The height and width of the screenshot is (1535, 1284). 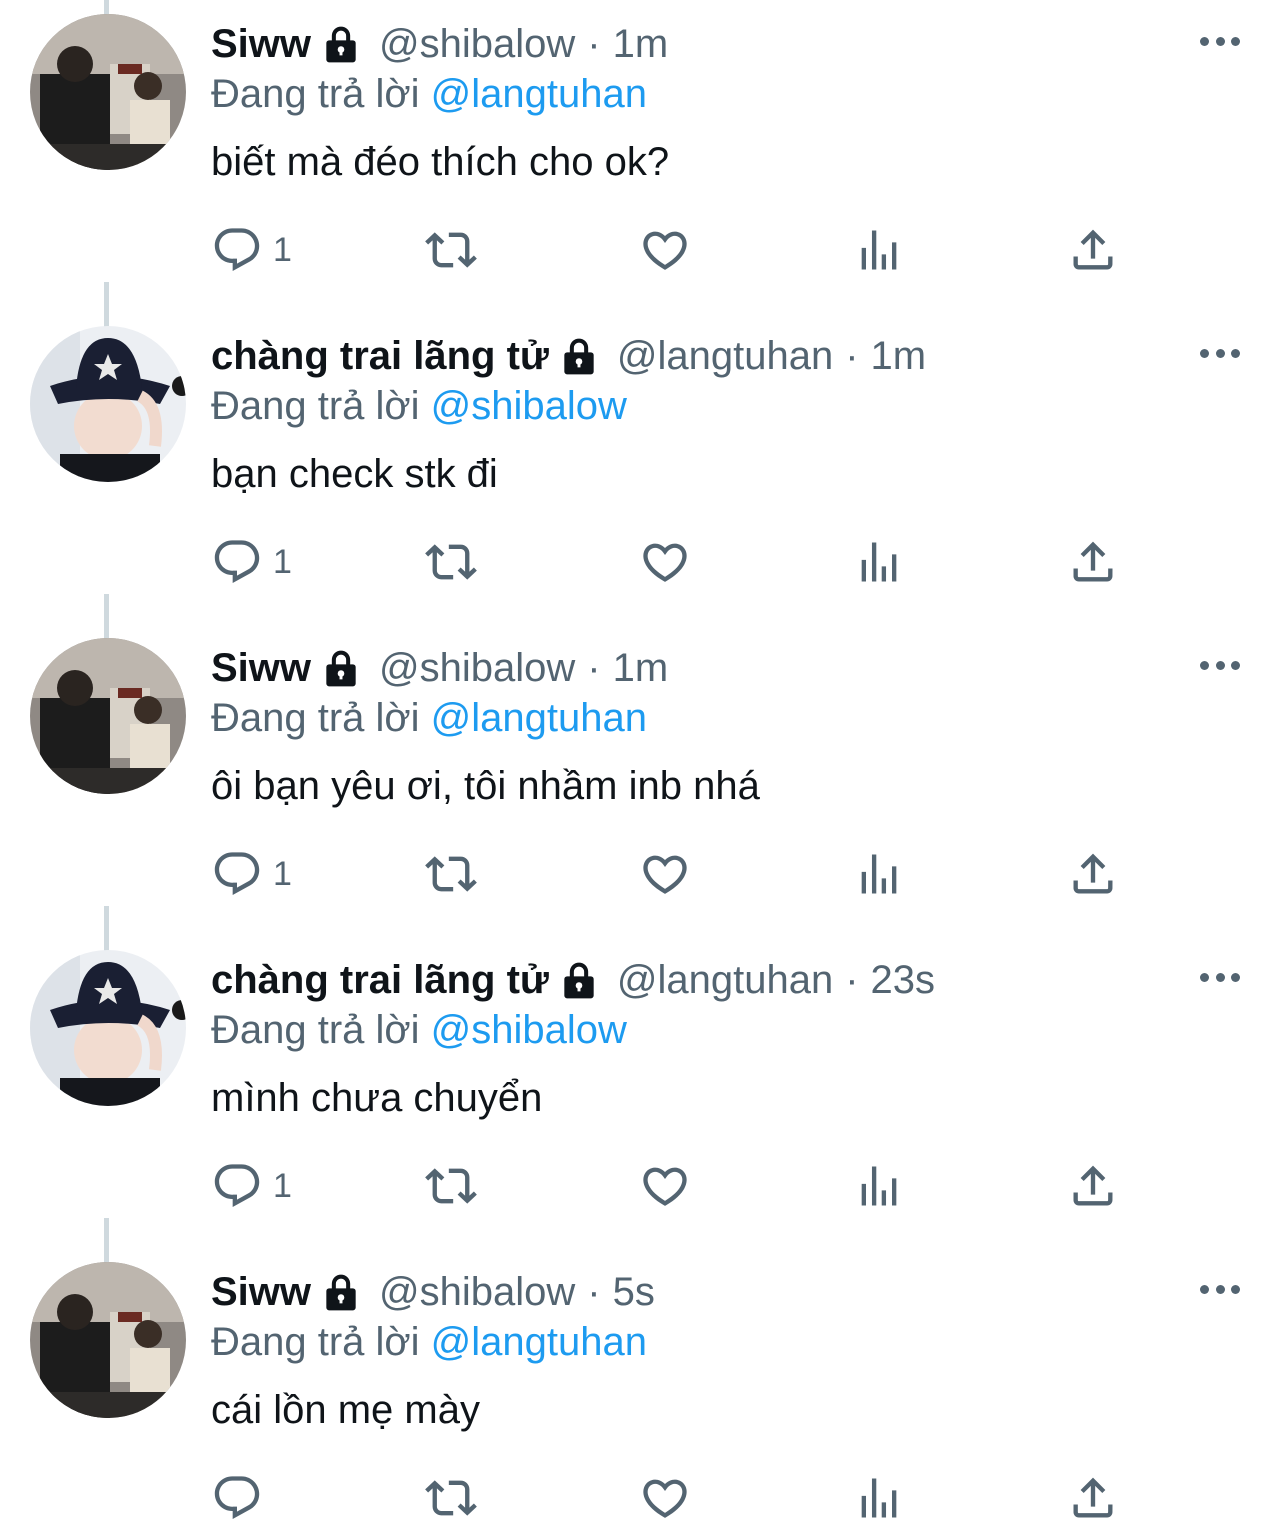 I want to click on timestamp: 5s, so click(x=634, y=1292).